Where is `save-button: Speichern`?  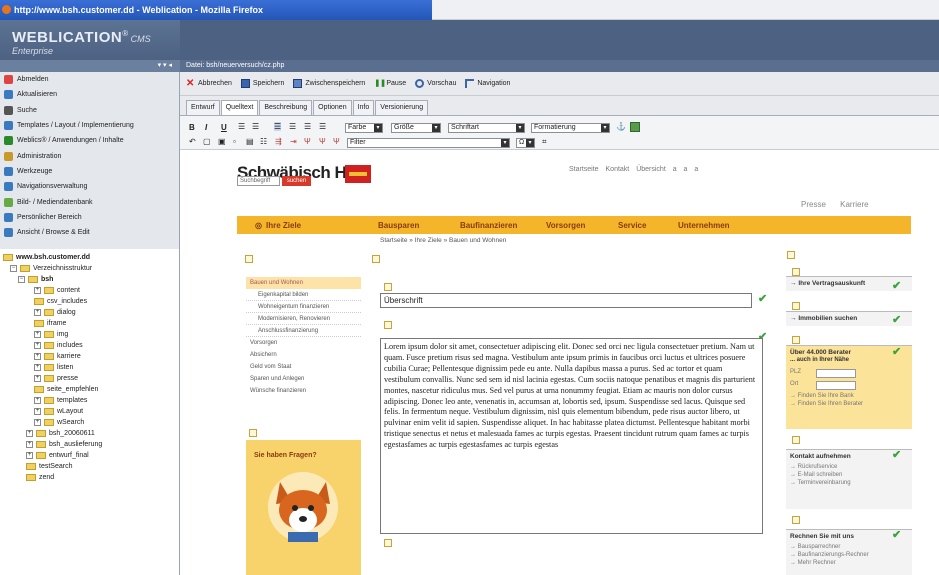
save-button: Speichern is located at coordinates (262, 83).